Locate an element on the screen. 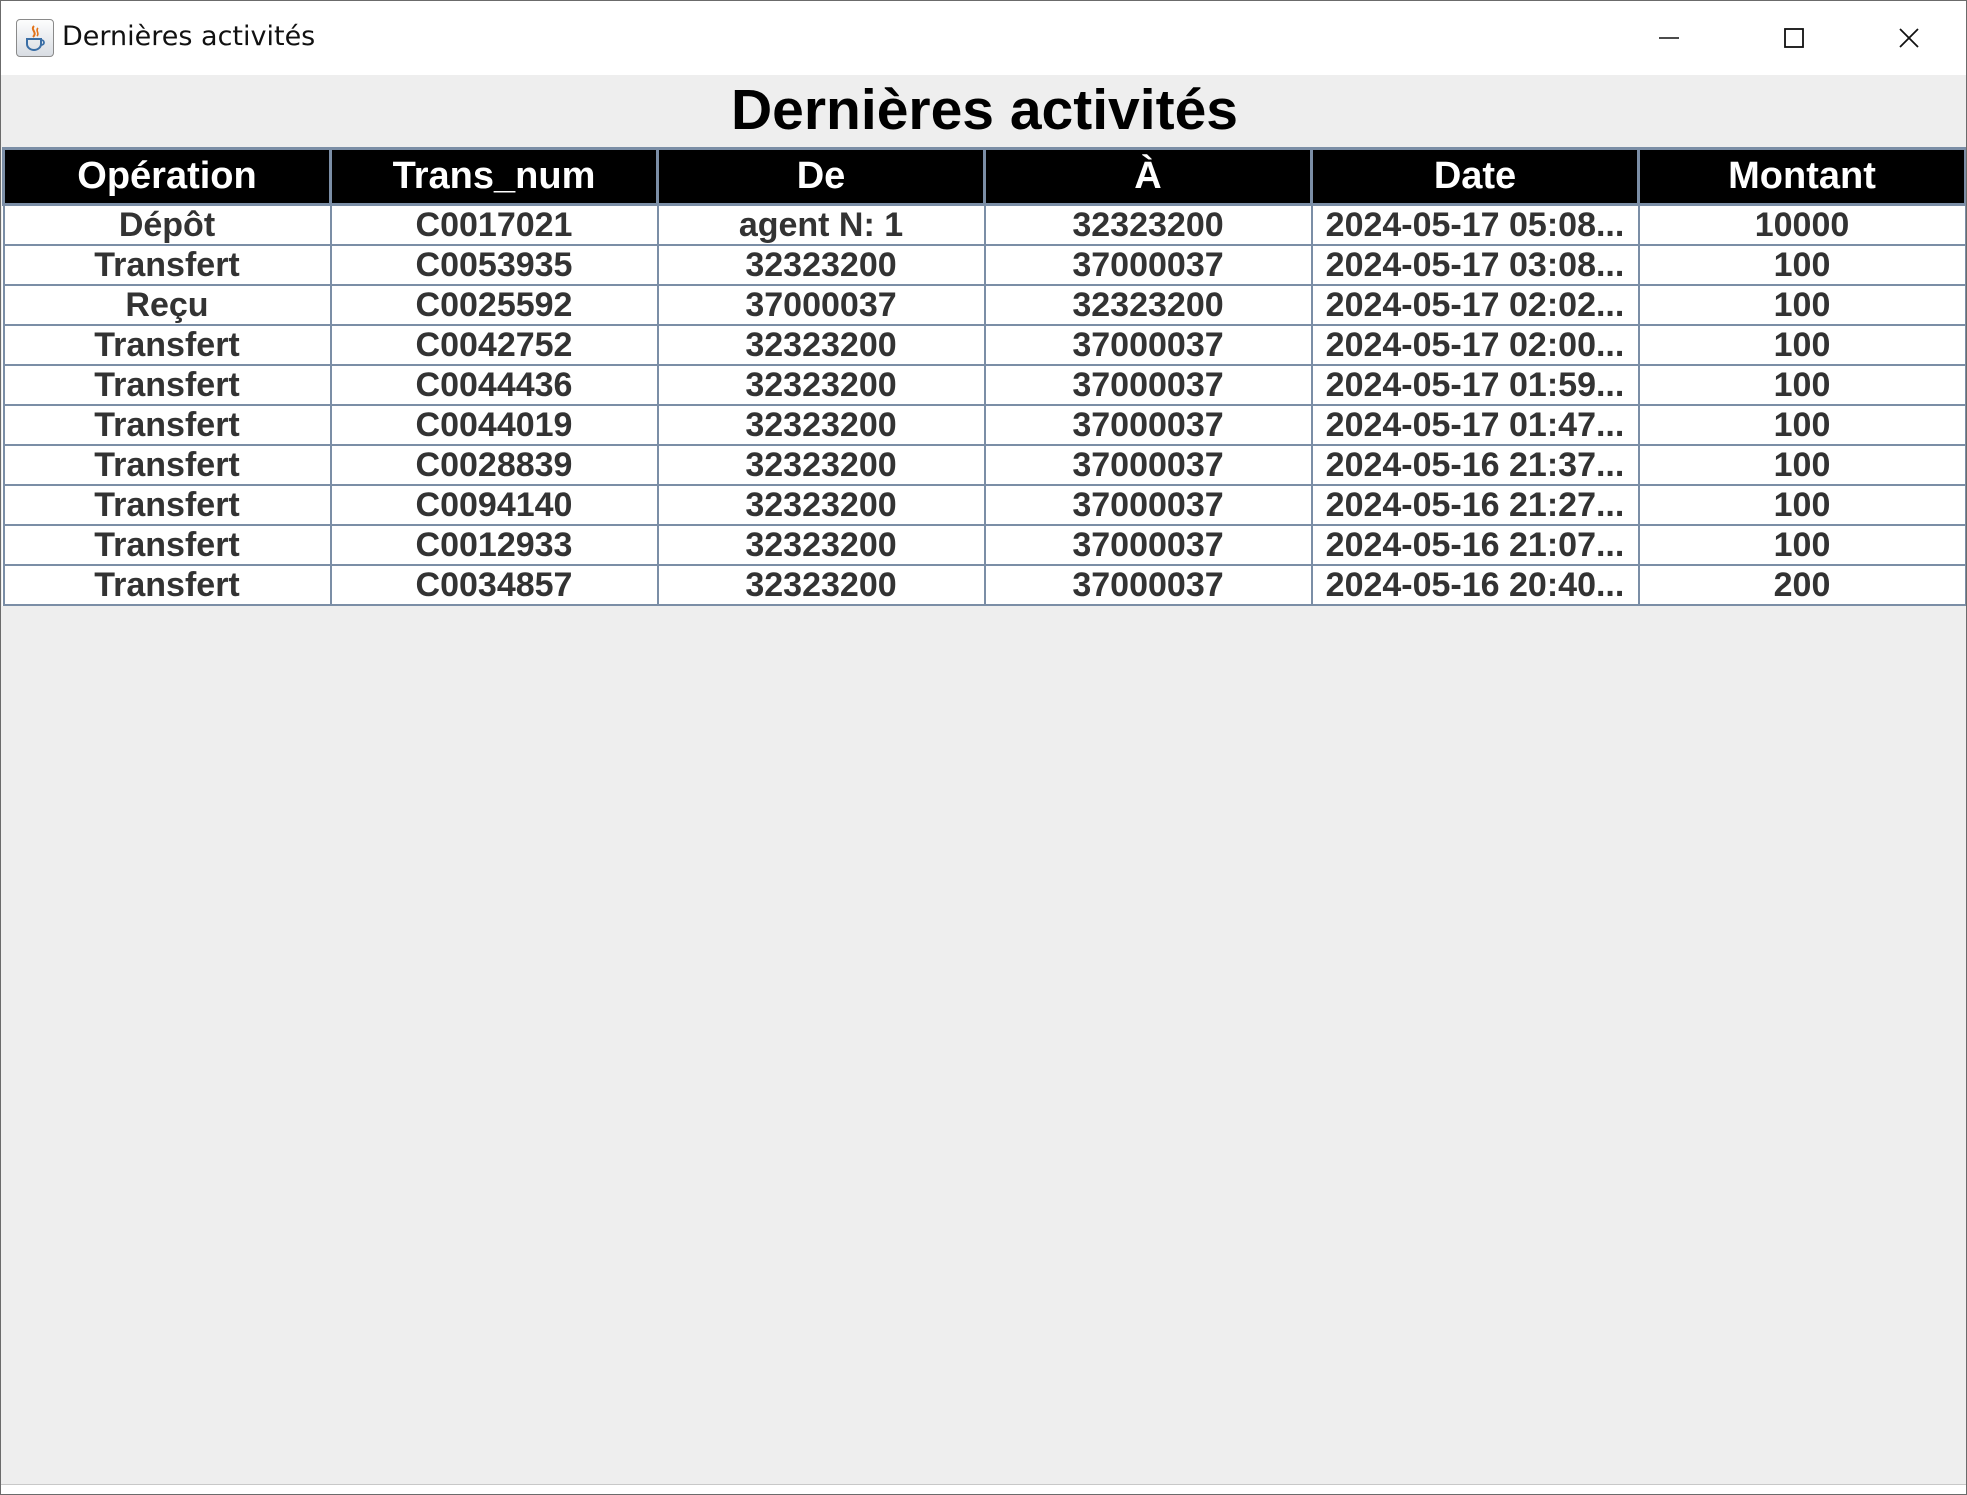 This screenshot has width=1967, height=1495. window-bottom-border is located at coordinates (983, 1489).